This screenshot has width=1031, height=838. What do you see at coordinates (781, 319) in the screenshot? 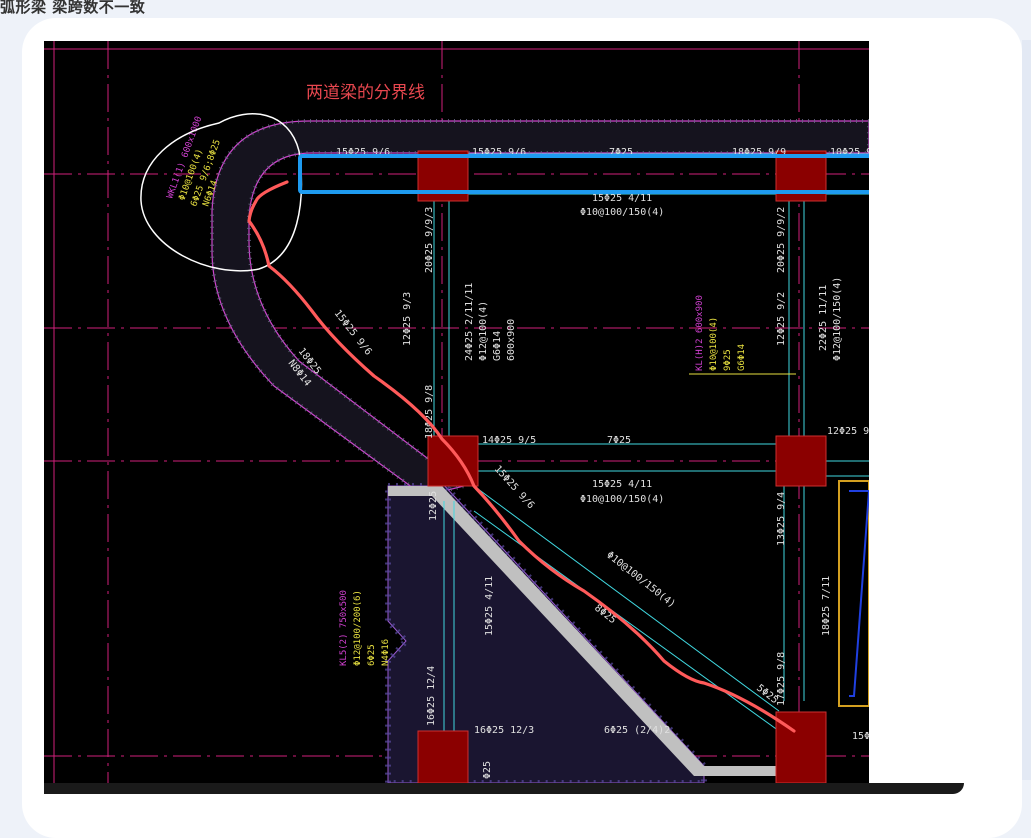
I see `label-v-10: 12Φ25 9/2` at bounding box center [781, 319].